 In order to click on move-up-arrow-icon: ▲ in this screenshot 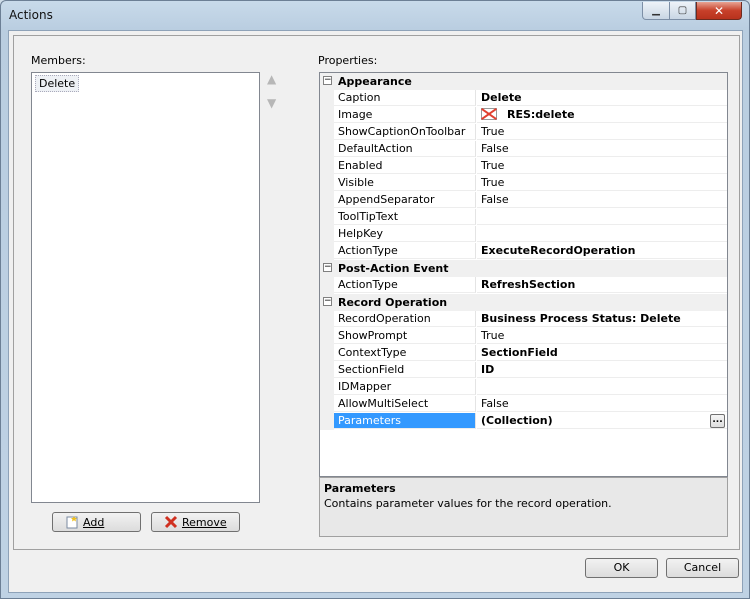, I will do `click(271, 79)`.